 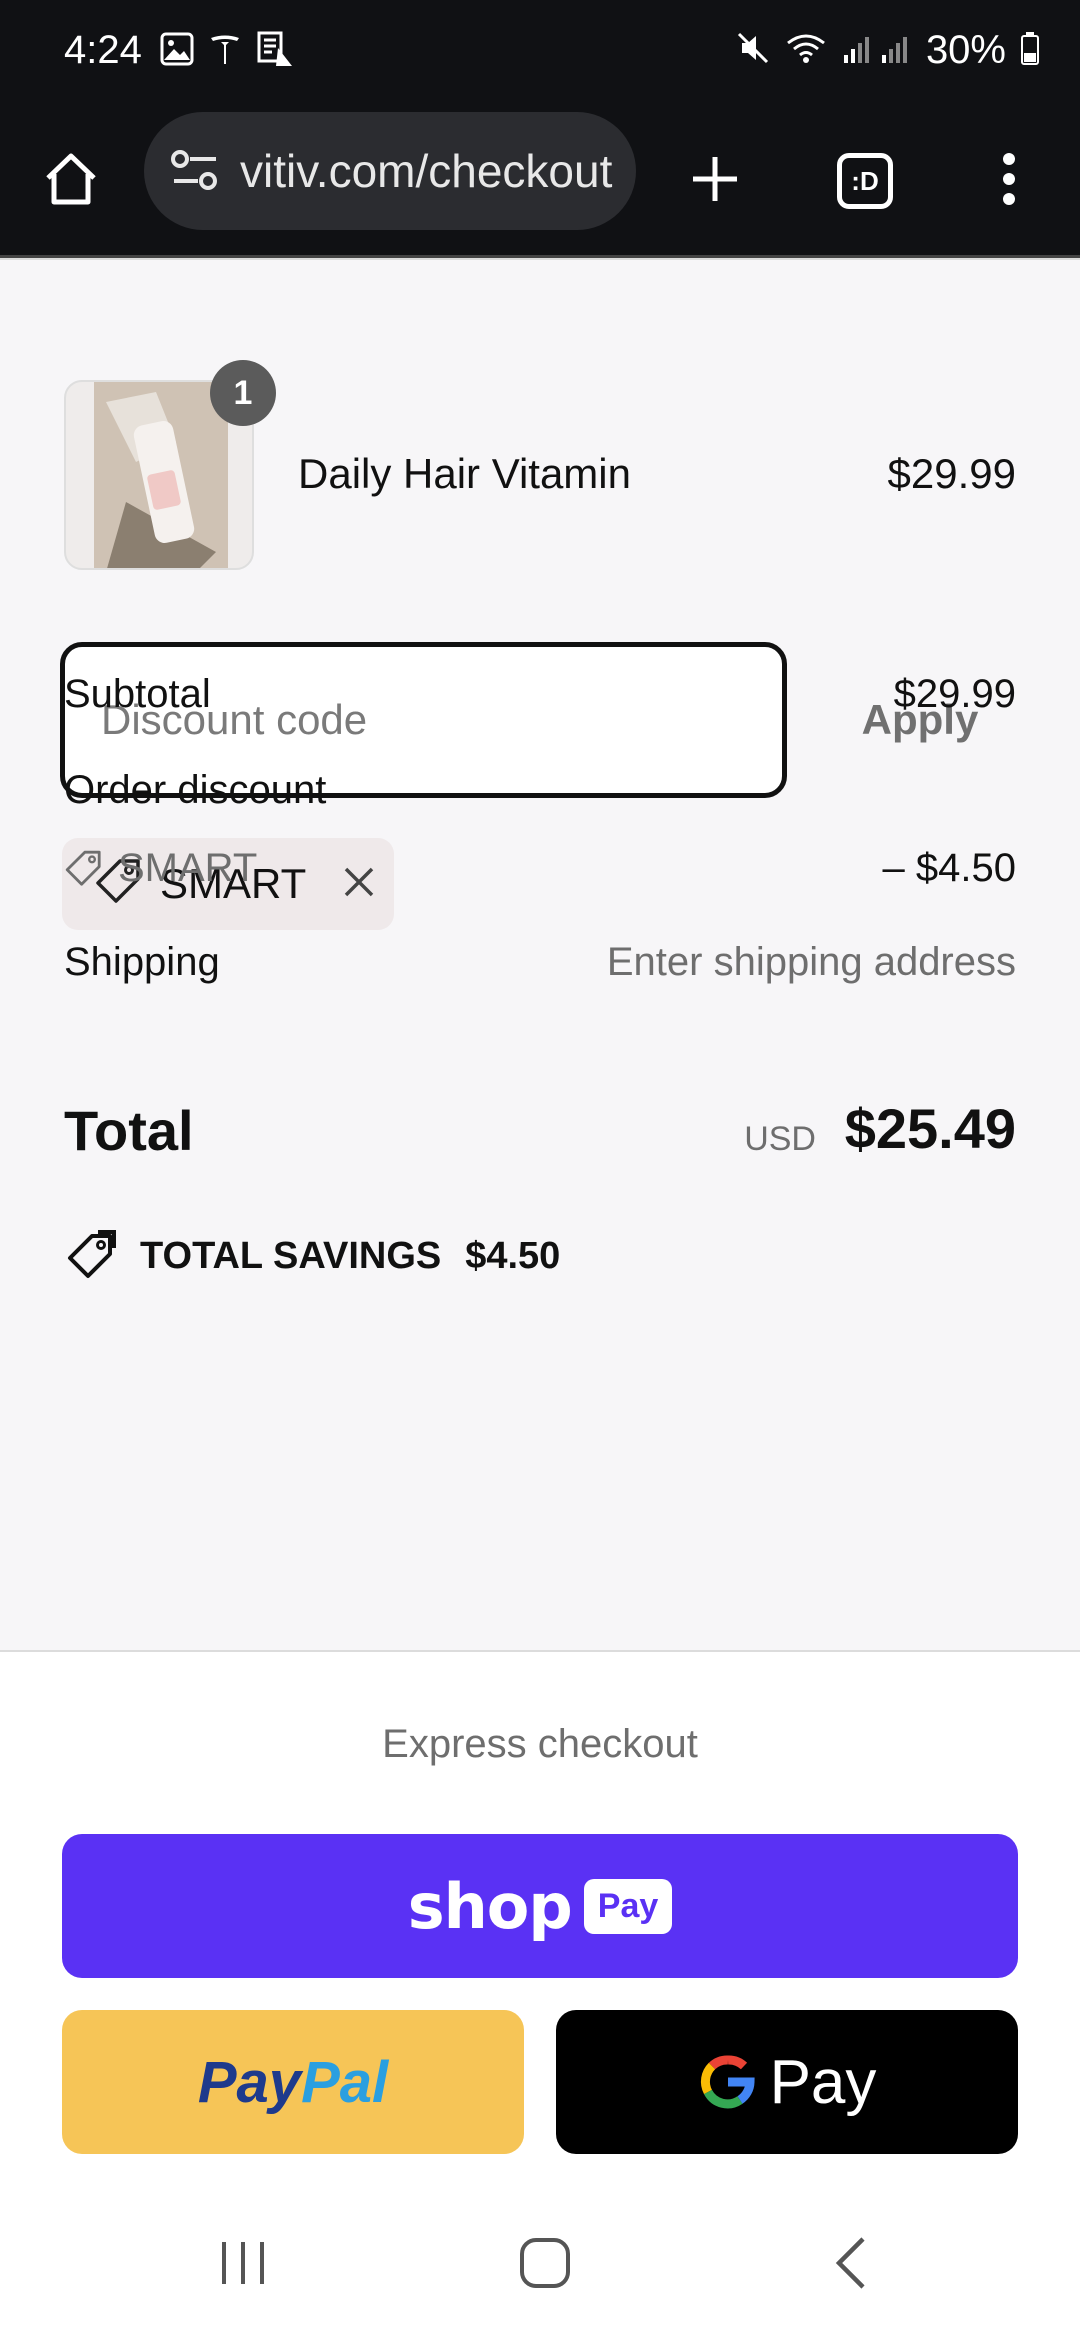 What do you see at coordinates (225, 51) in the screenshot?
I see `tesla-icon` at bounding box center [225, 51].